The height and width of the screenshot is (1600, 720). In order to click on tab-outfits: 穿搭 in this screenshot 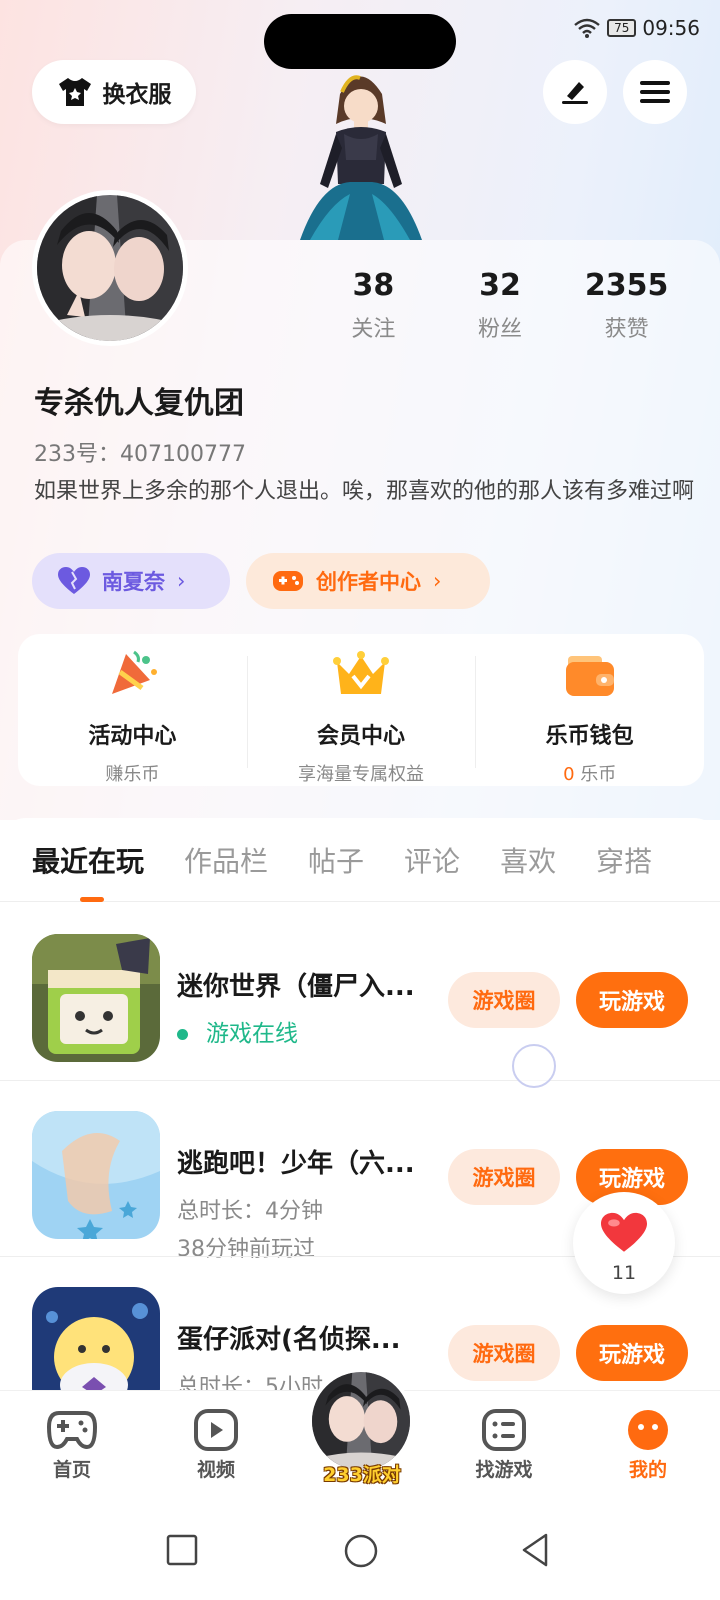, I will do `click(624, 860)`.